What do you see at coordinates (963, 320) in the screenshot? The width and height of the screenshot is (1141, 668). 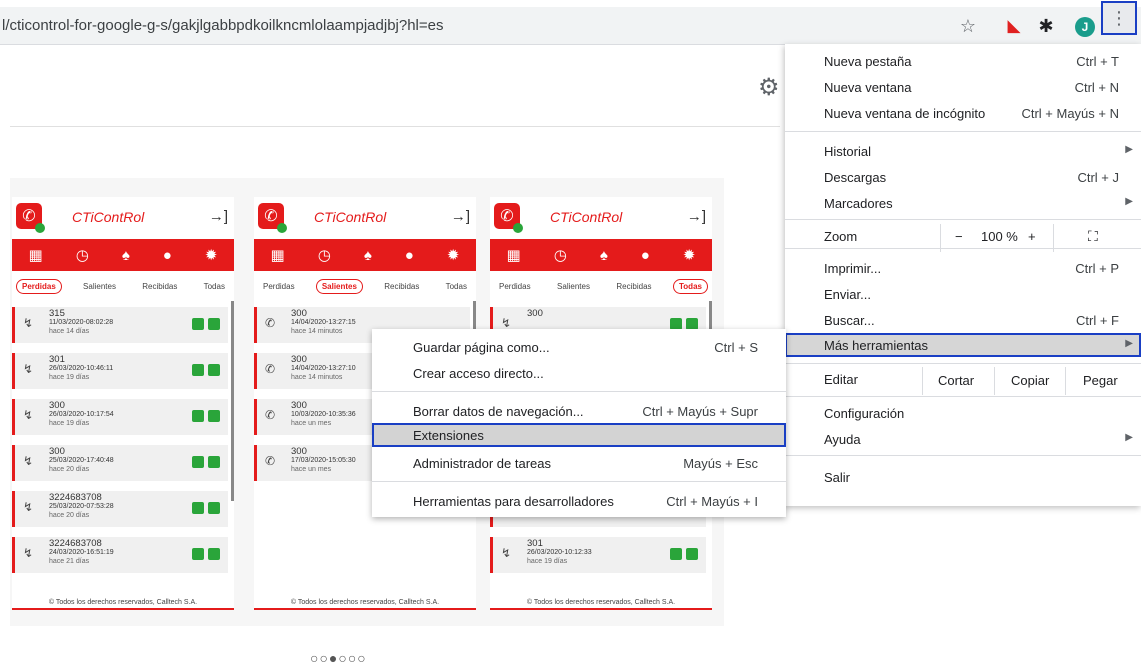 I see `menu-item-find: Buscar... Ctrl + F` at bounding box center [963, 320].